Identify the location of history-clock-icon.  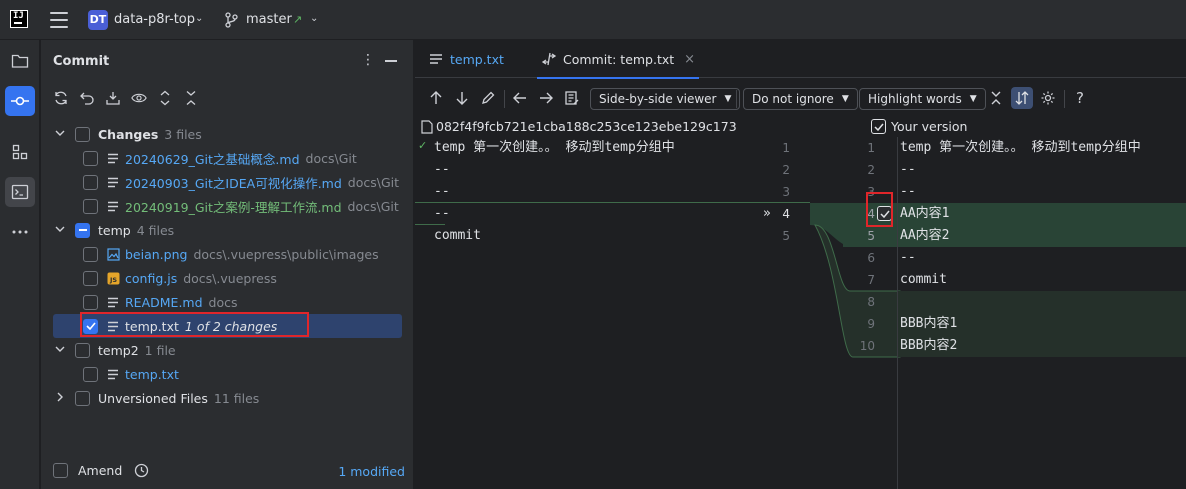
(141, 470).